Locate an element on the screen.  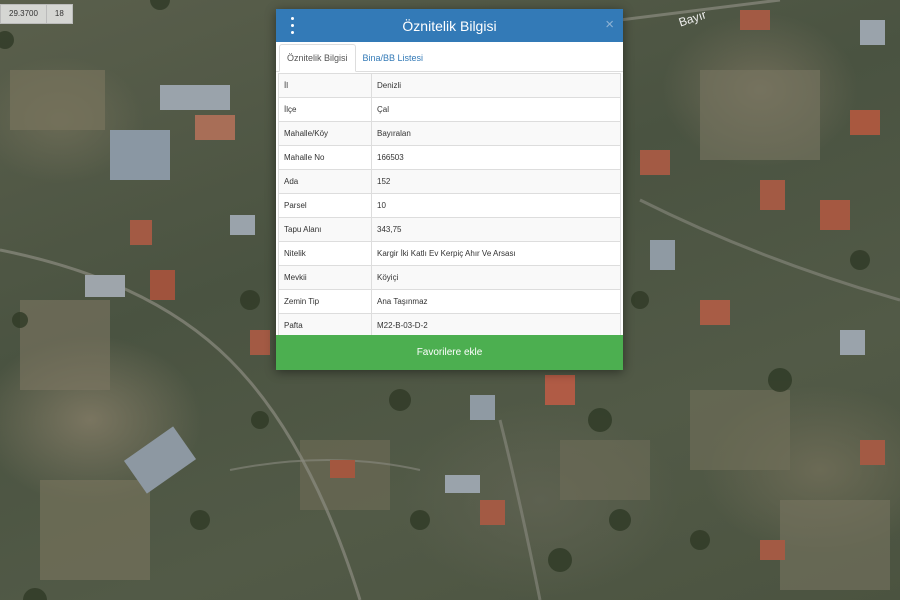
map-readout: 29.3700 18 is located at coordinates (36, 14).